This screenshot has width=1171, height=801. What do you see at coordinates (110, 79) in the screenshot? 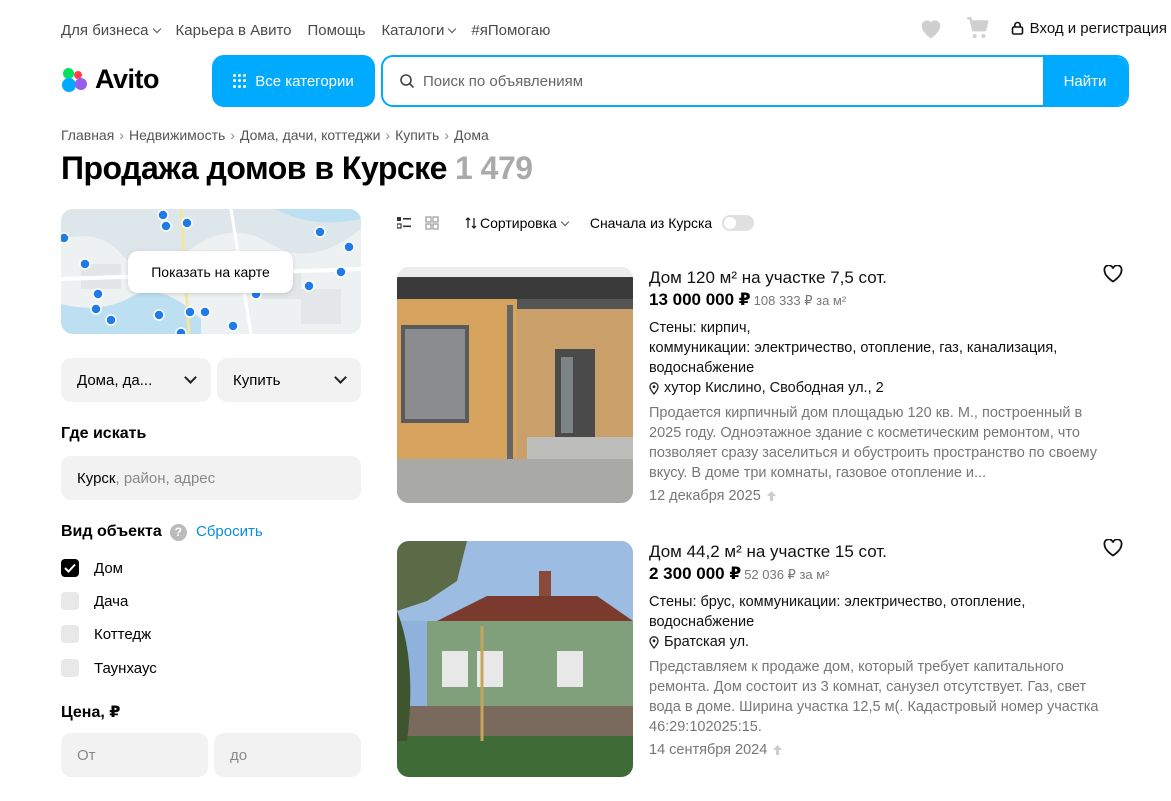
I see `avito-logo: Avito` at bounding box center [110, 79].